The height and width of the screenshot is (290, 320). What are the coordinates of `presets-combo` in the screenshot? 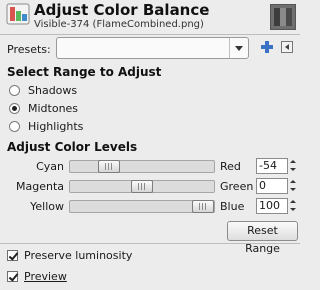 It's located at (152, 48).